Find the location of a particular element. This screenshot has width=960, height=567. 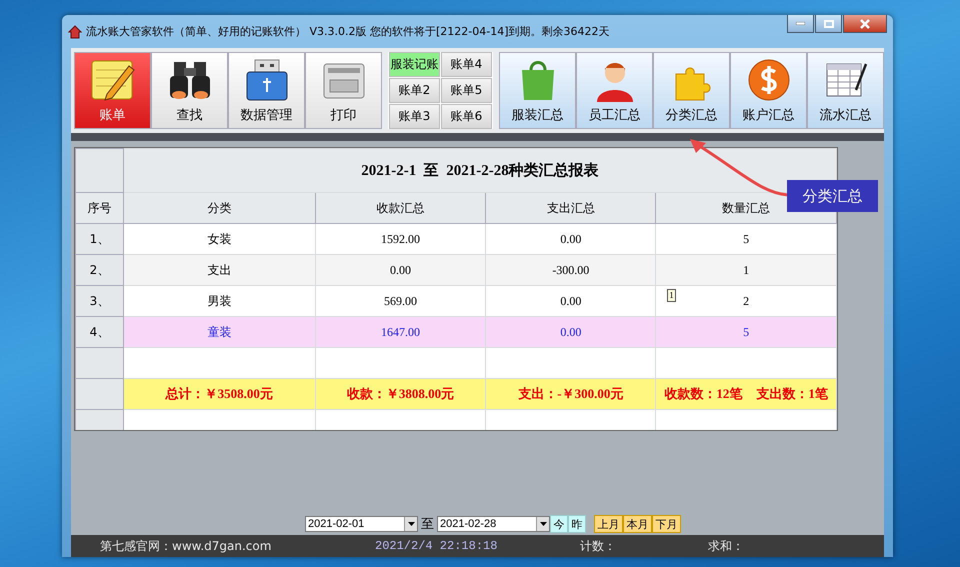

total-text: 支出：-￥300.00元 is located at coordinates (571, 394).